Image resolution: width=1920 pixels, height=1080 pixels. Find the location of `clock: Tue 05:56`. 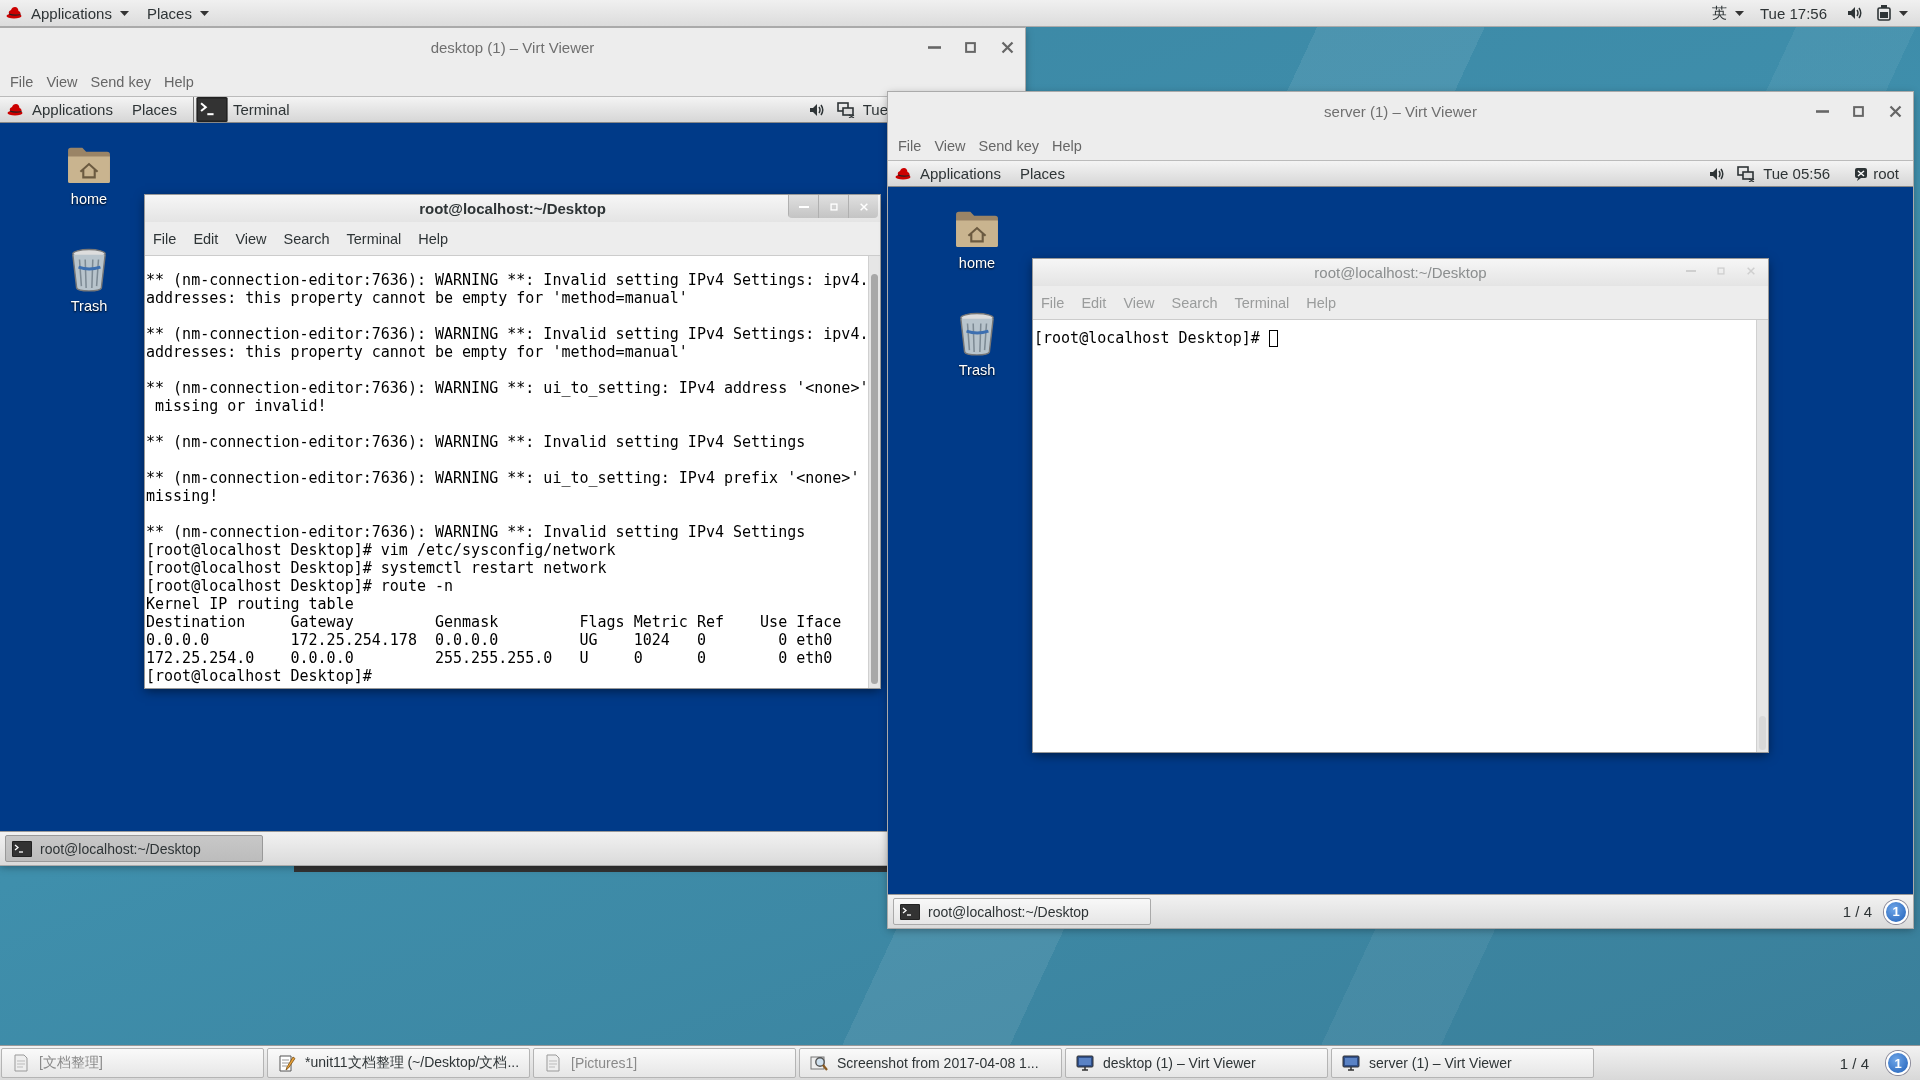

clock: Tue 05:56 is located at coordinates (1797, 173).